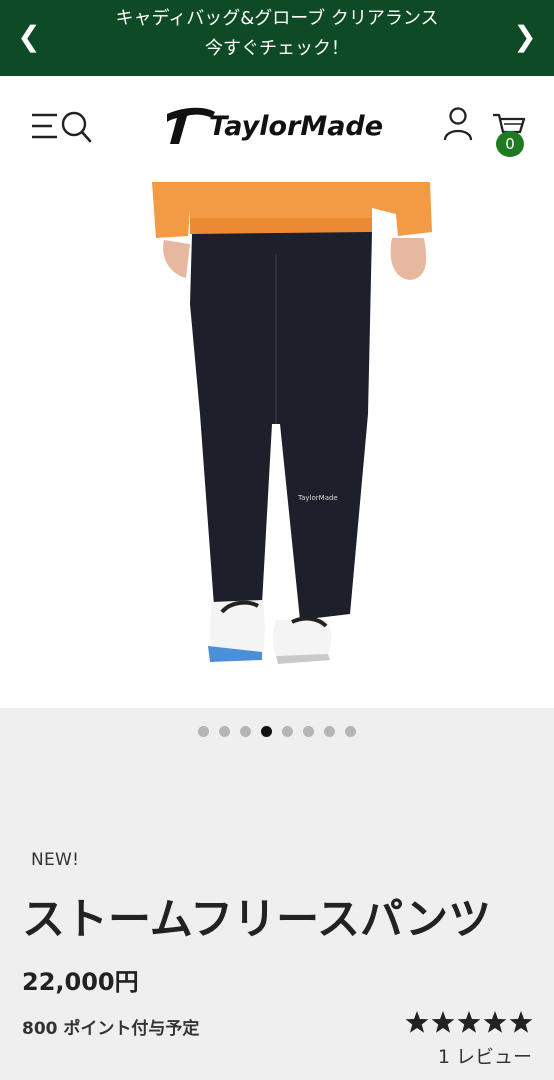 The height and width of the screenshot is (1080, 554). I want to click on logo-text: TaylorMade, so click(296, 126).